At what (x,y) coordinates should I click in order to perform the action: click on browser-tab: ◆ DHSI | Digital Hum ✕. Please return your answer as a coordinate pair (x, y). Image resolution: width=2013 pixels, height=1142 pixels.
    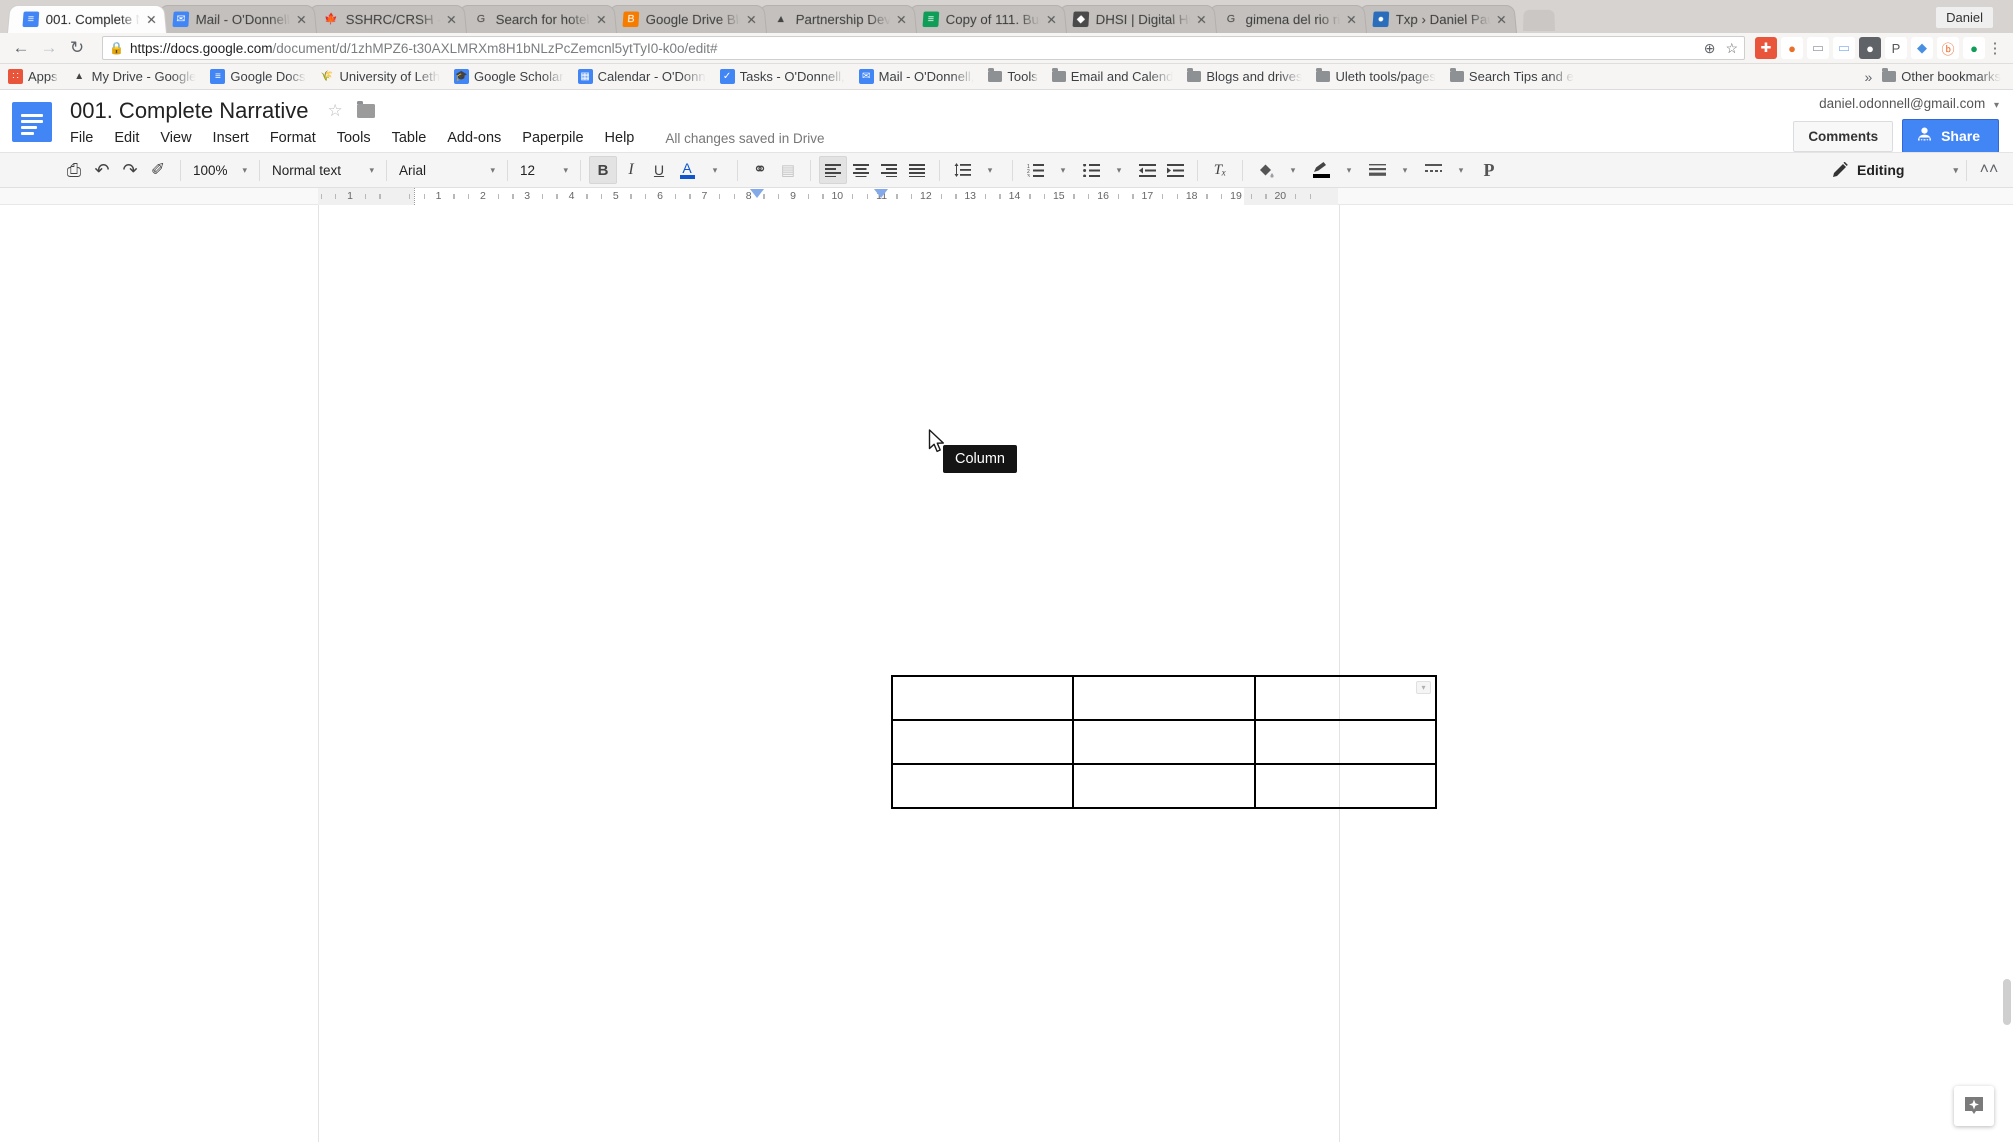
    Looking at the image, I should click on (1137, 18).